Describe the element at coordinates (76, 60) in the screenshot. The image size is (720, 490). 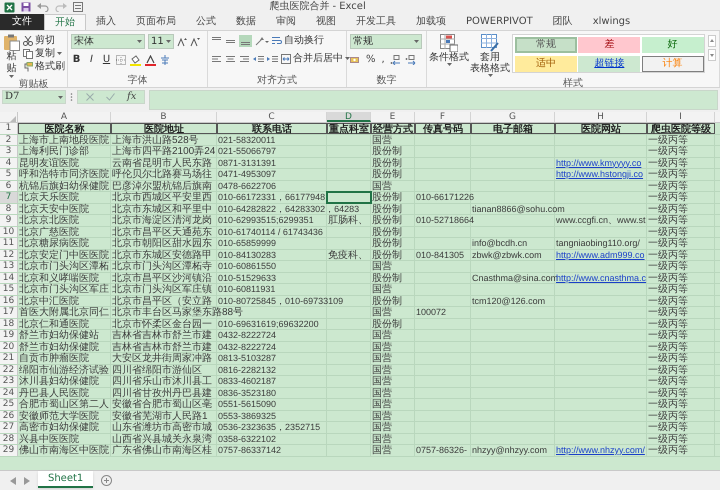
I see `font-style-button: B` at that location.